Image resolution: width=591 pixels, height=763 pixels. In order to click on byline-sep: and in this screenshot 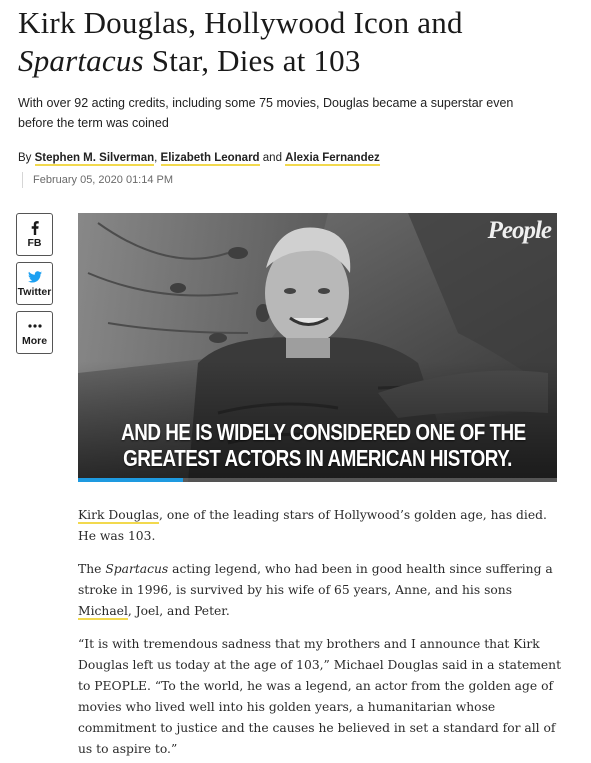, I will do `click(272, 158)`.